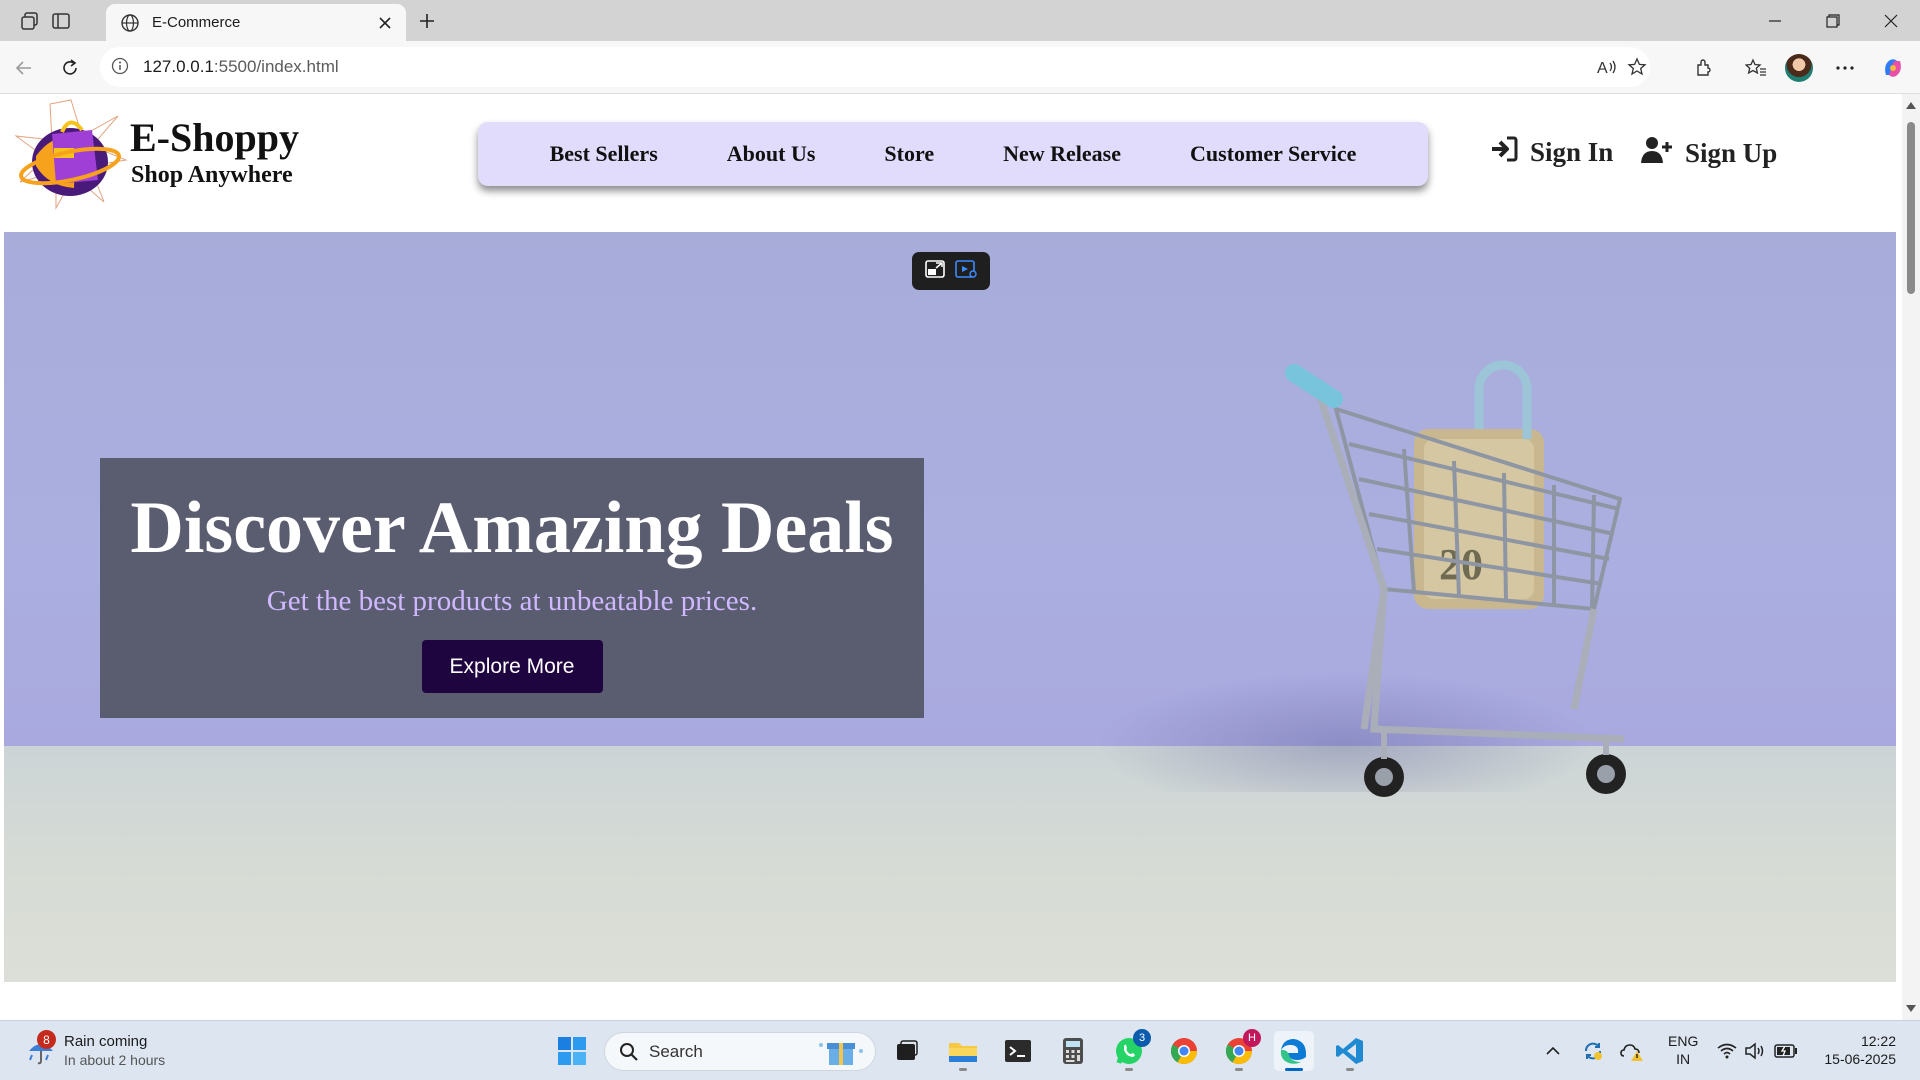 This screenshot has width=1920, height=1080. Describe the element at coordinates (1833, 21) in the screenshot. I see `restore-icon` at that location.